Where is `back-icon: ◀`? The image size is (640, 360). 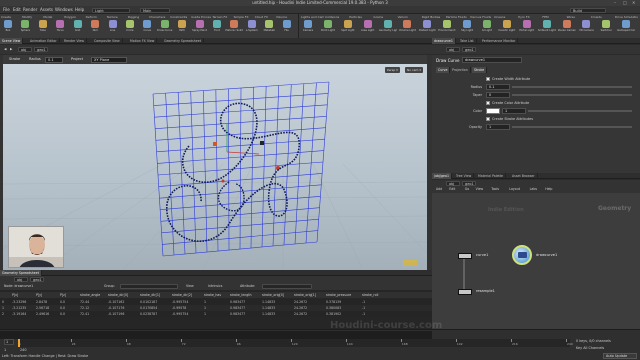 back-icon: ◀ is located at coordinates (5, 49).